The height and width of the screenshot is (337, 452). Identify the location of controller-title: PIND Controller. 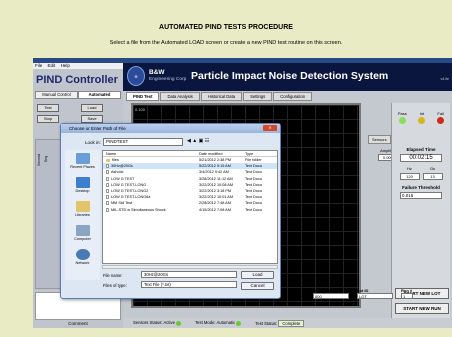
(77, 80).